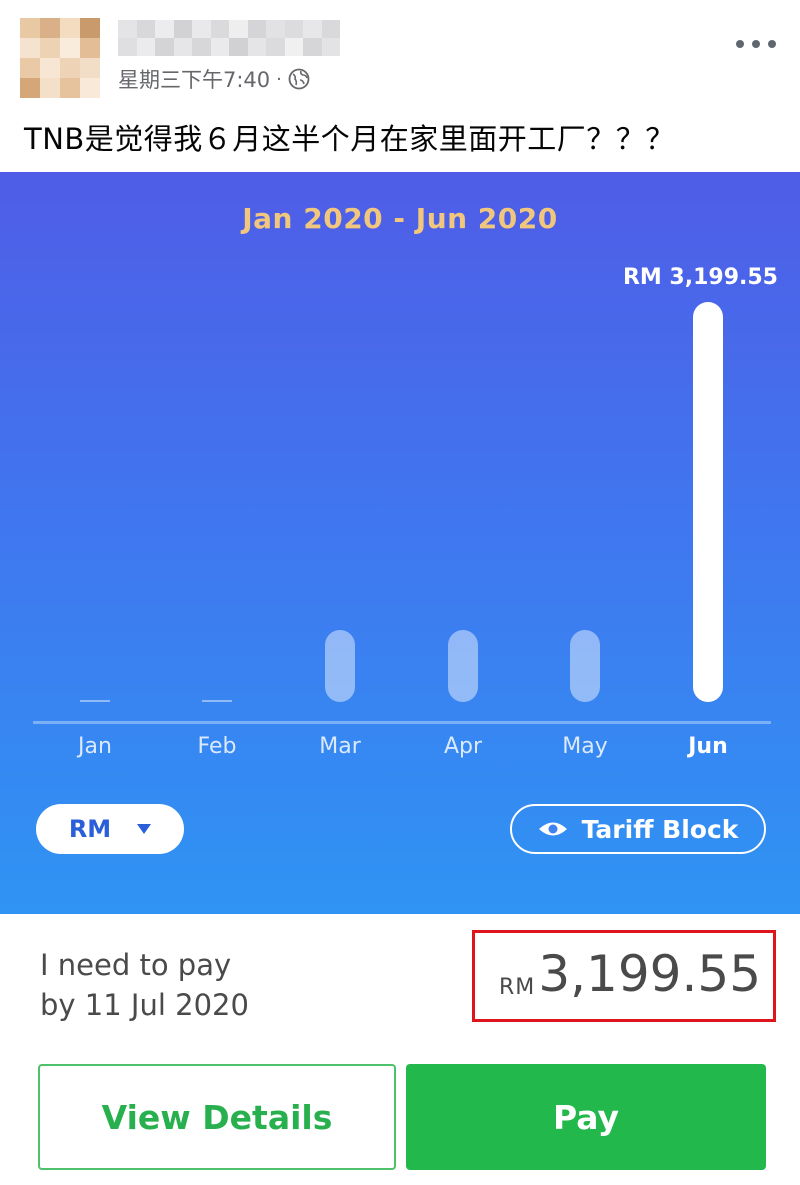 The width and height of the screenshot is (800, 1185). What do you see at coordinates (217, 701) in the screenshot?
I see `bar-feb` at bounding box center [217, 701].